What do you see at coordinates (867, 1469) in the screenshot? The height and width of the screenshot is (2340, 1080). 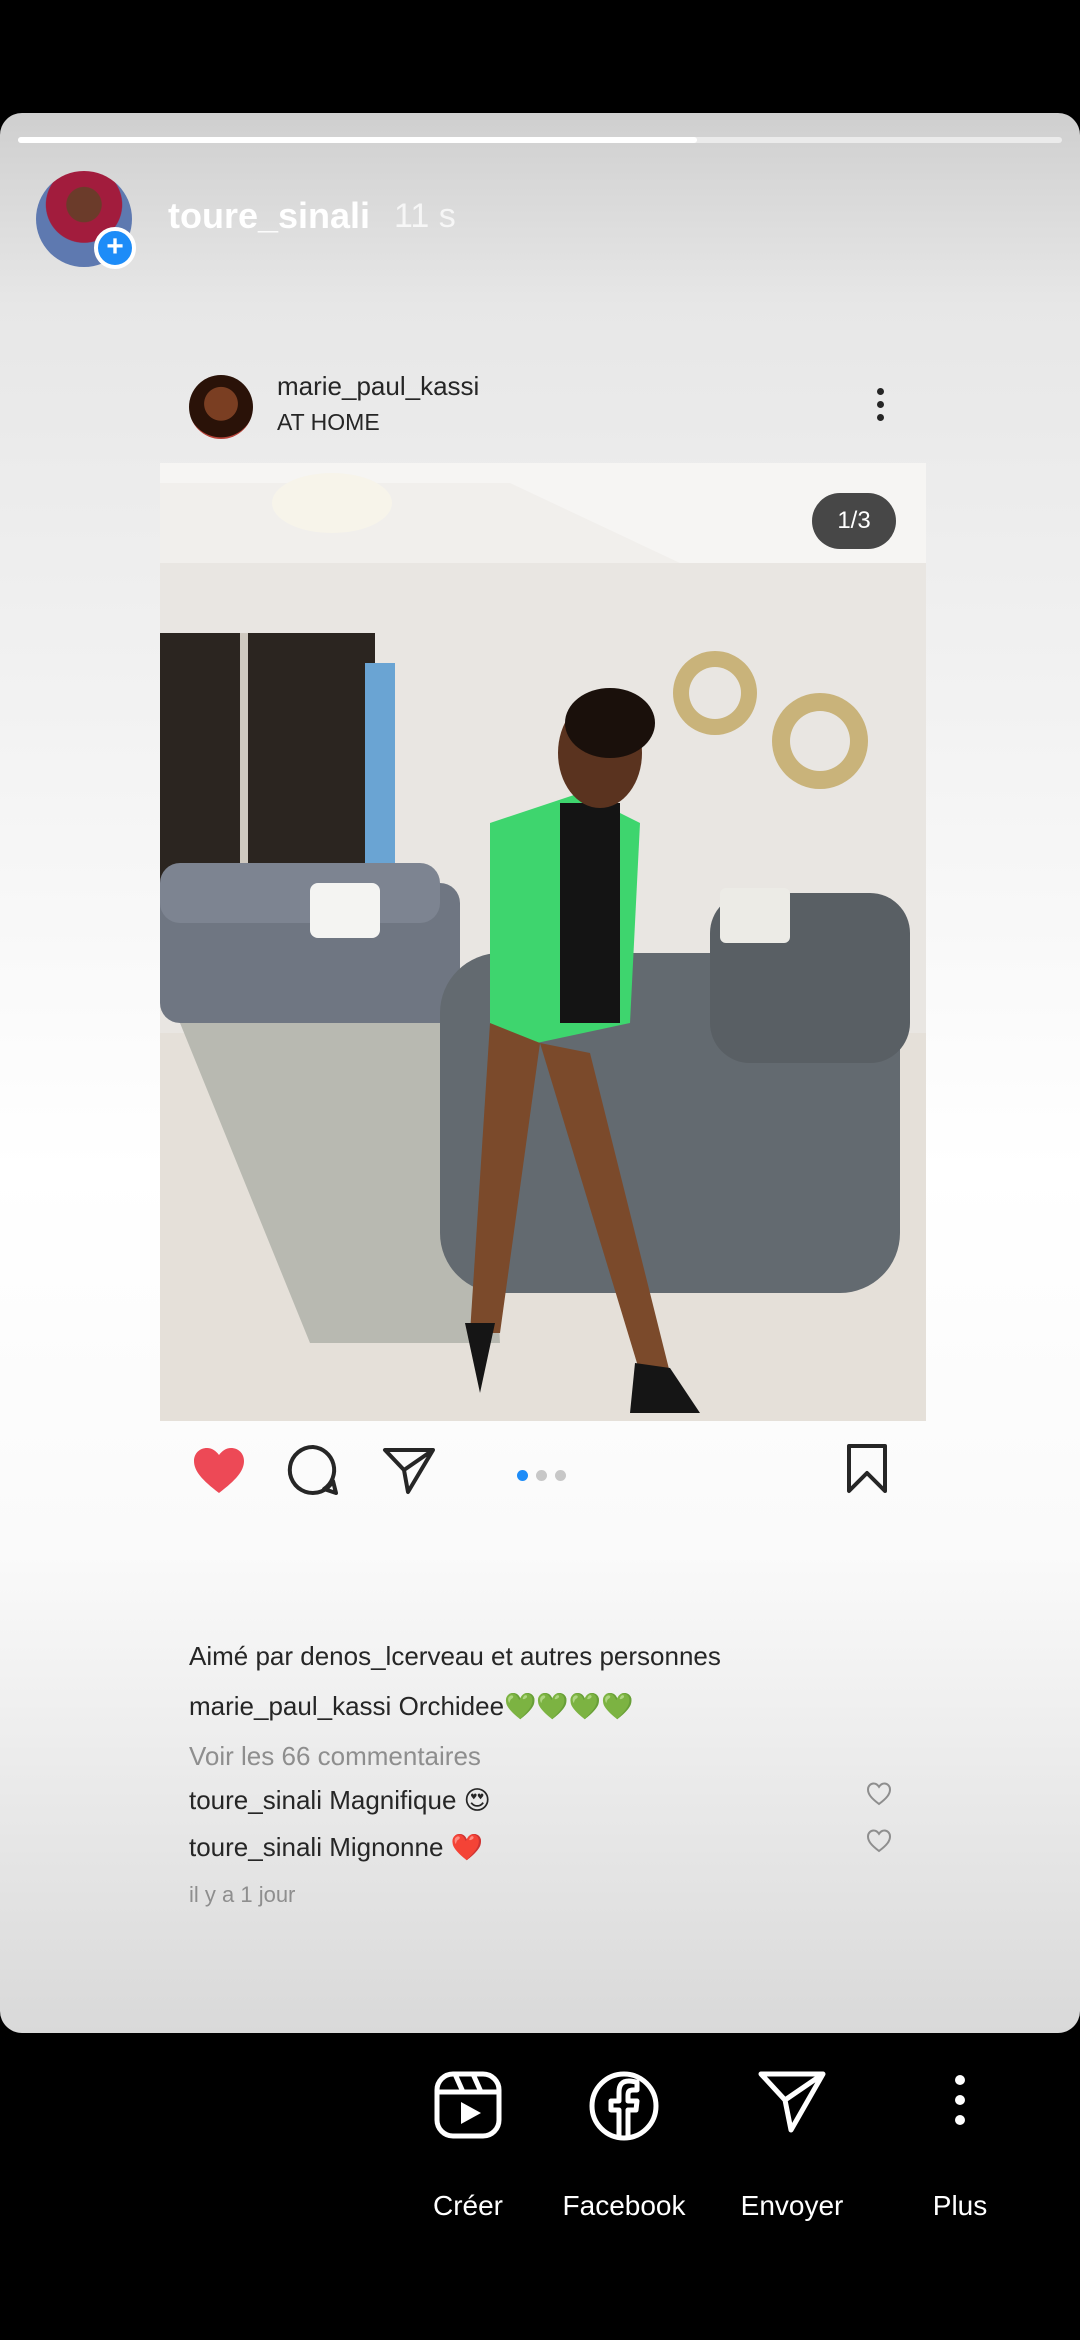 I see `bookmark-icon` at bounding box center [867, 1469].